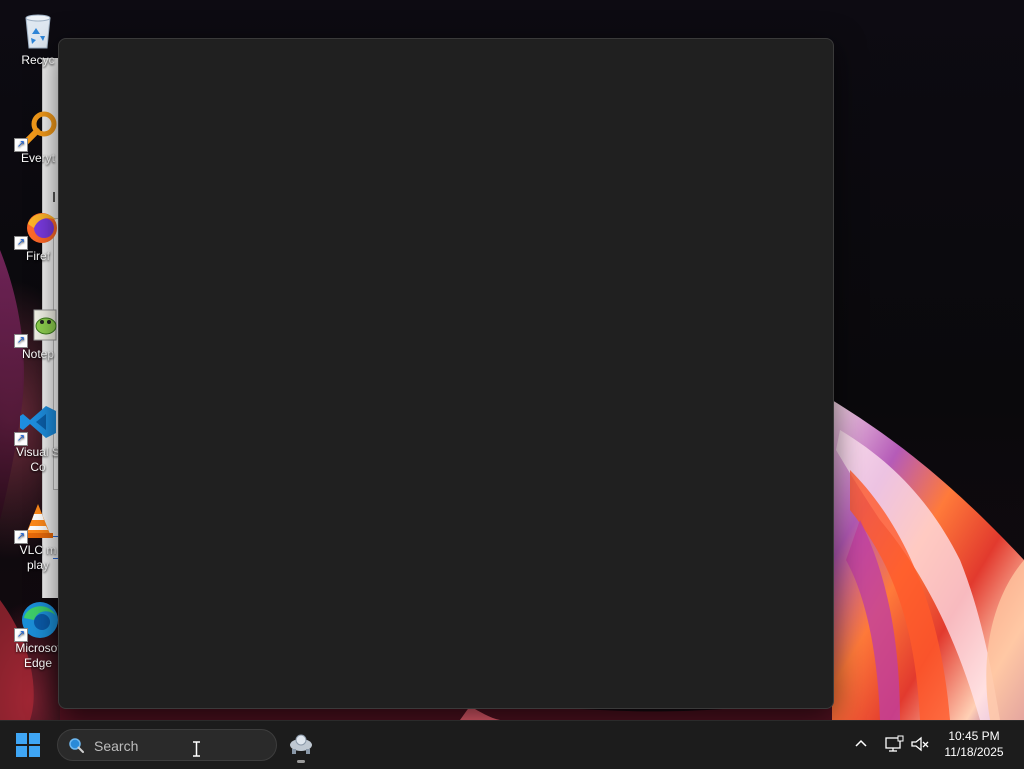 Image resolution: width=1024 pixels, height=769 pixels. What do you see at coordinates (36, 620) in the screenshot?
I see `microsoft-edge-icon: ↗` at bounding box center [36, 620].